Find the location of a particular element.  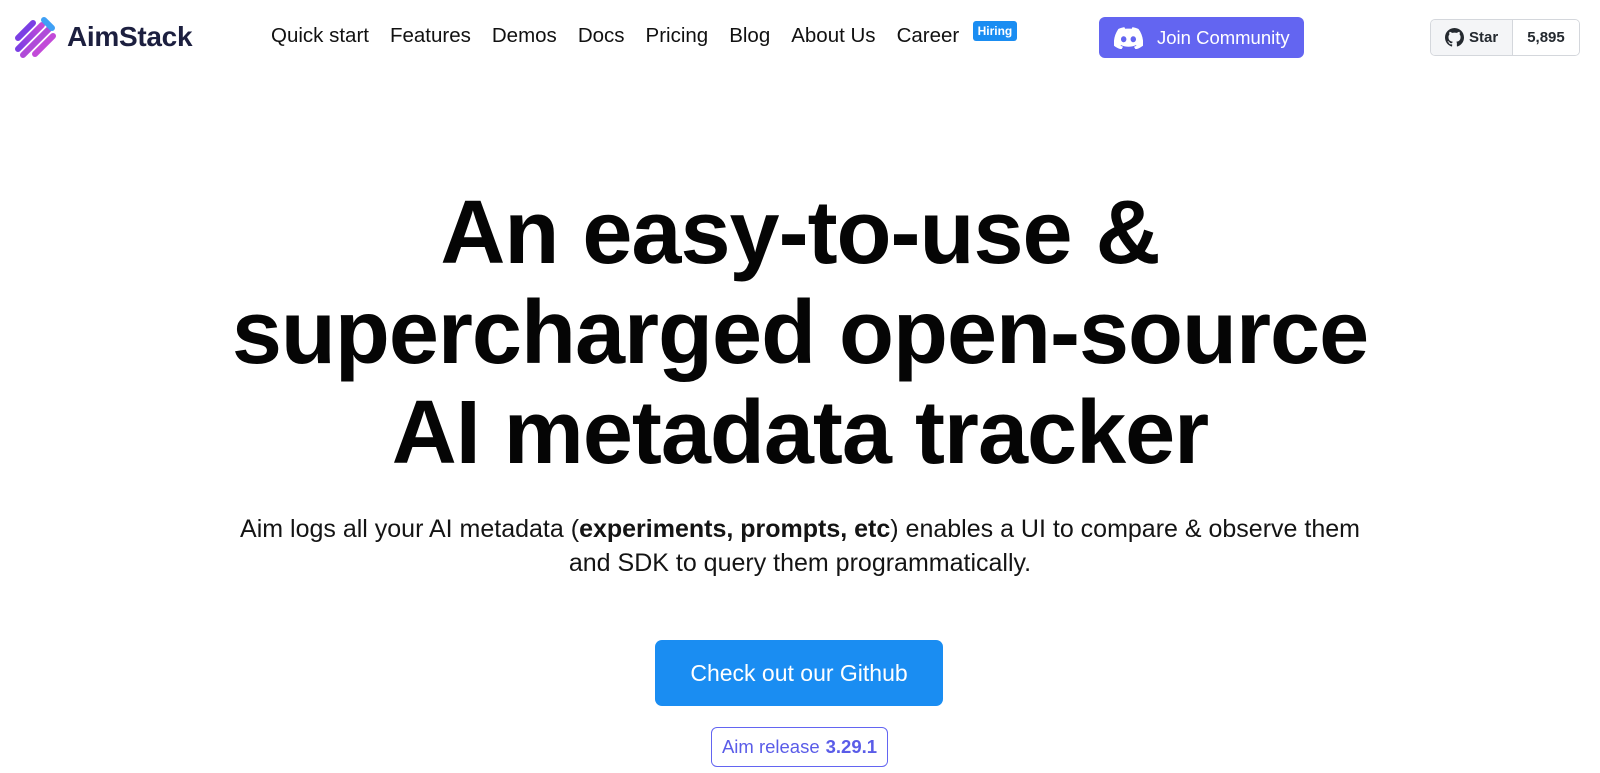

github-icon is located at coordinates (1454, 37).